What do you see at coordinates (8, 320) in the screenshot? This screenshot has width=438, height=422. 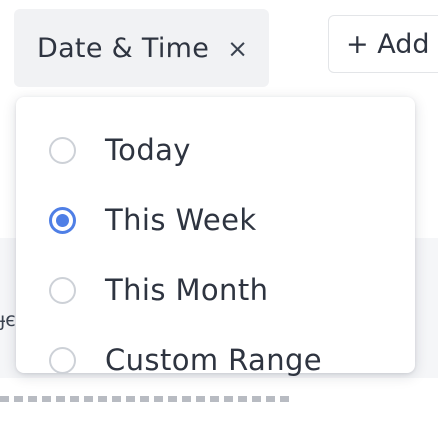 I see `background-text-fragment: ɟє` at bounding box center [8, 320].